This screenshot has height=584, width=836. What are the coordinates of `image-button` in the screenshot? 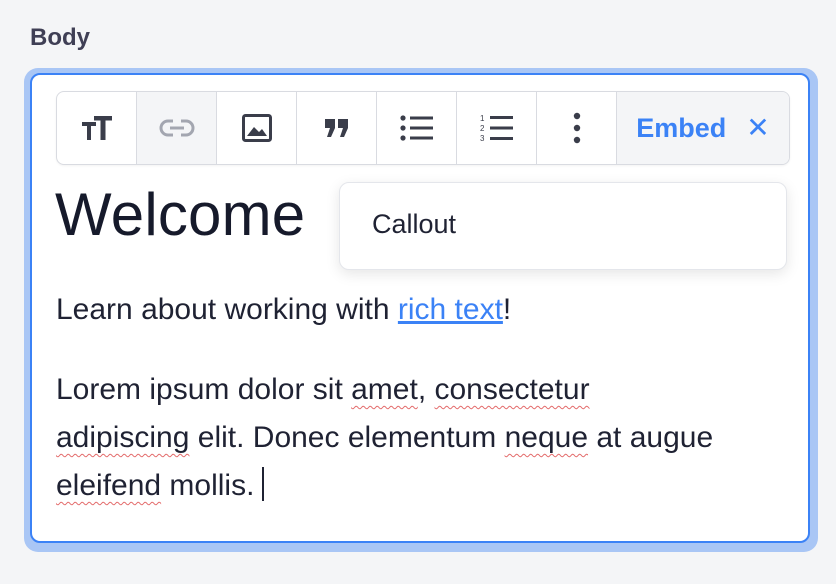 It's located at (257, 128).